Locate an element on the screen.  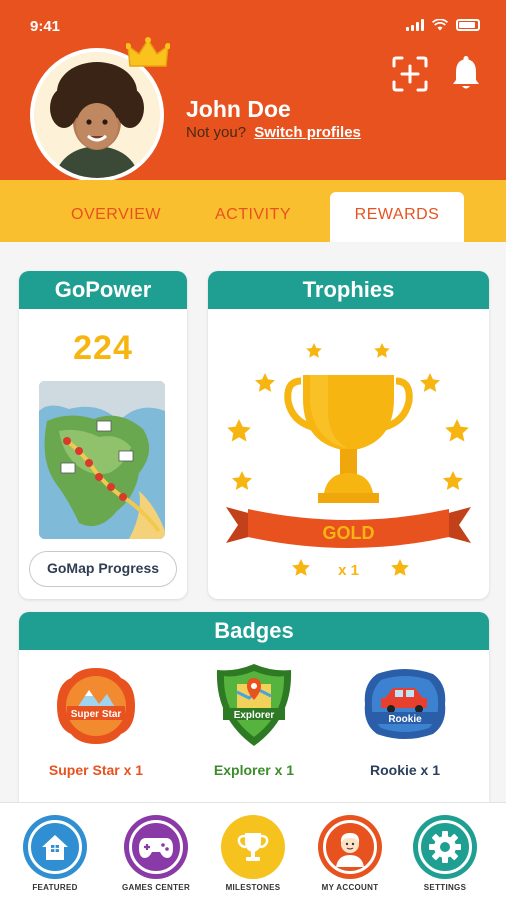
gear-icon is located at coordinates (445, 847).